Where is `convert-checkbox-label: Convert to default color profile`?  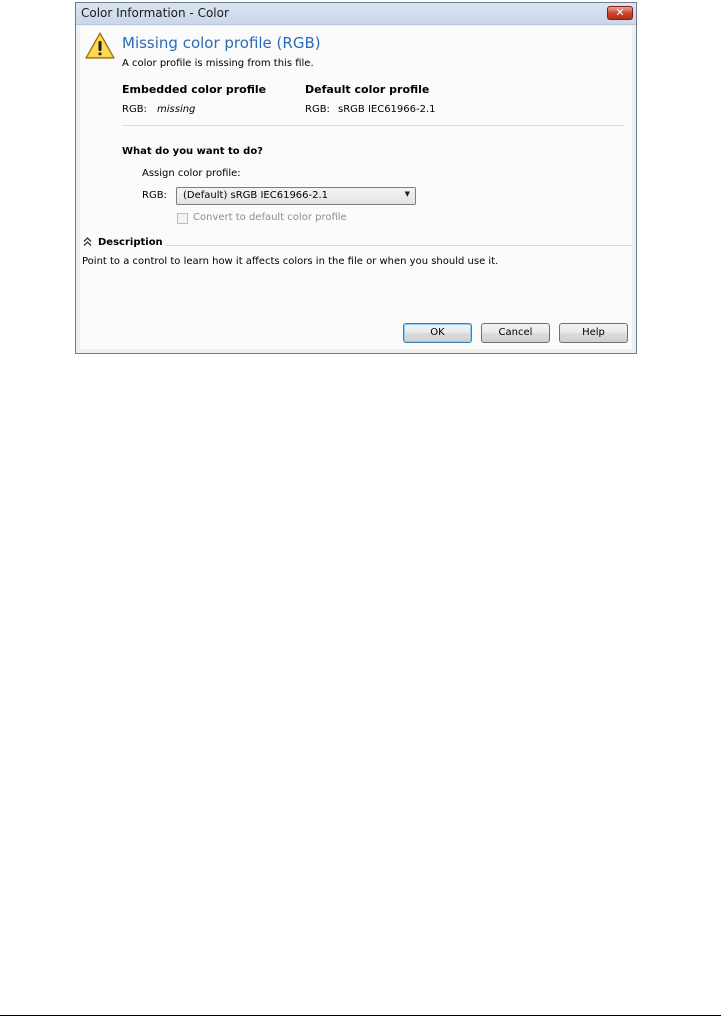
convert-checkbox-label: Convert to default color profile is located at coordinates (270, 217).